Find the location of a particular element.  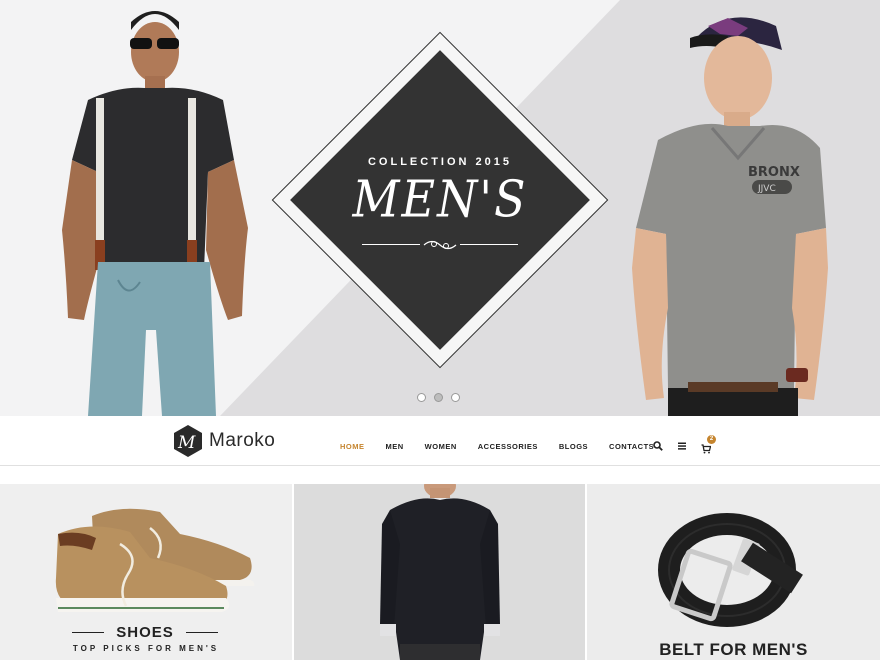

menu-icon is located at coordinates (682, 446).